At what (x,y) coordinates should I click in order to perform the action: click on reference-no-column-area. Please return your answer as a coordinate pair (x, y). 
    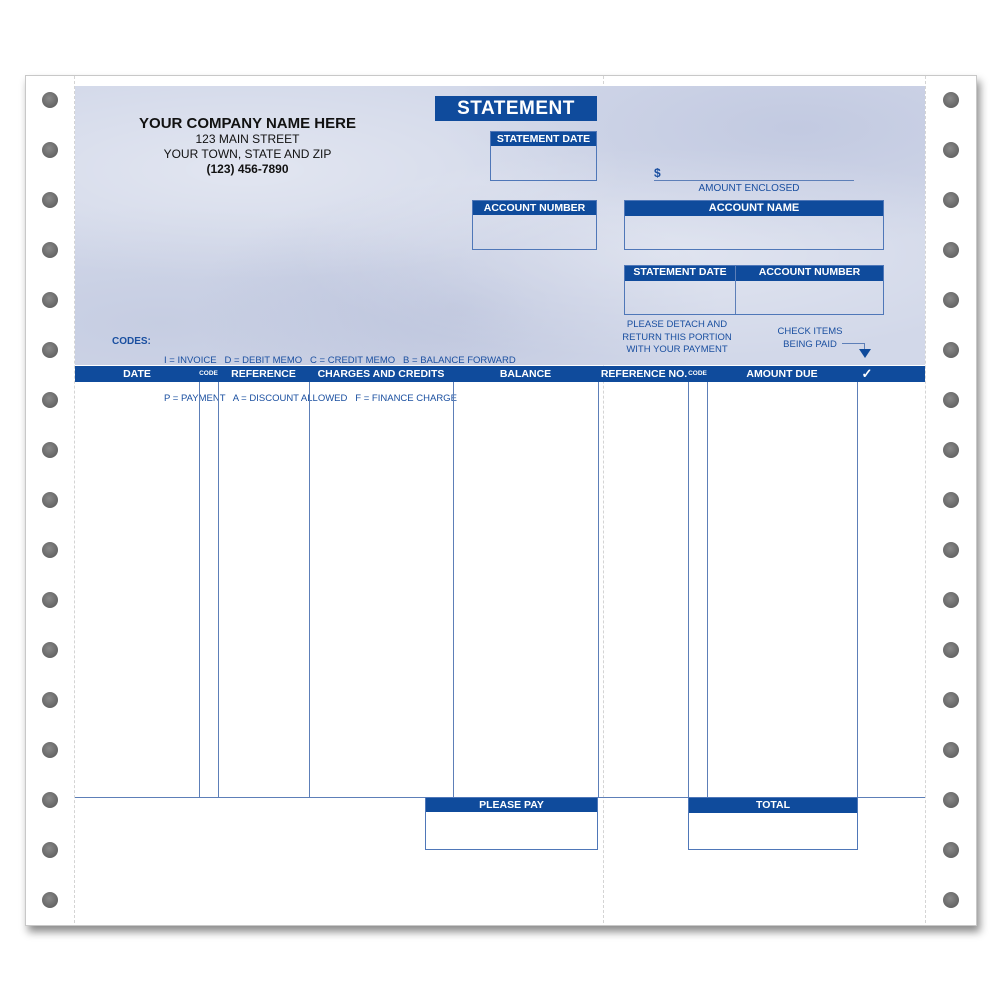
    Looking at the image, I should click on (646, 589).